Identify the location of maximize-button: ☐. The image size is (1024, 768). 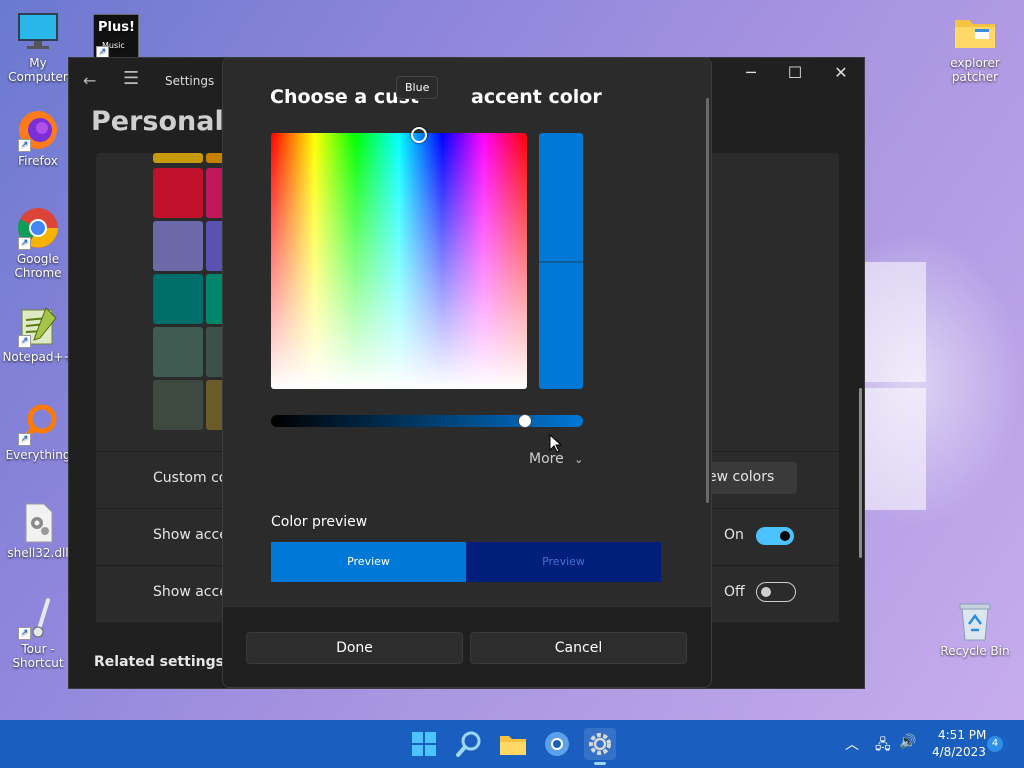
(795, 73).